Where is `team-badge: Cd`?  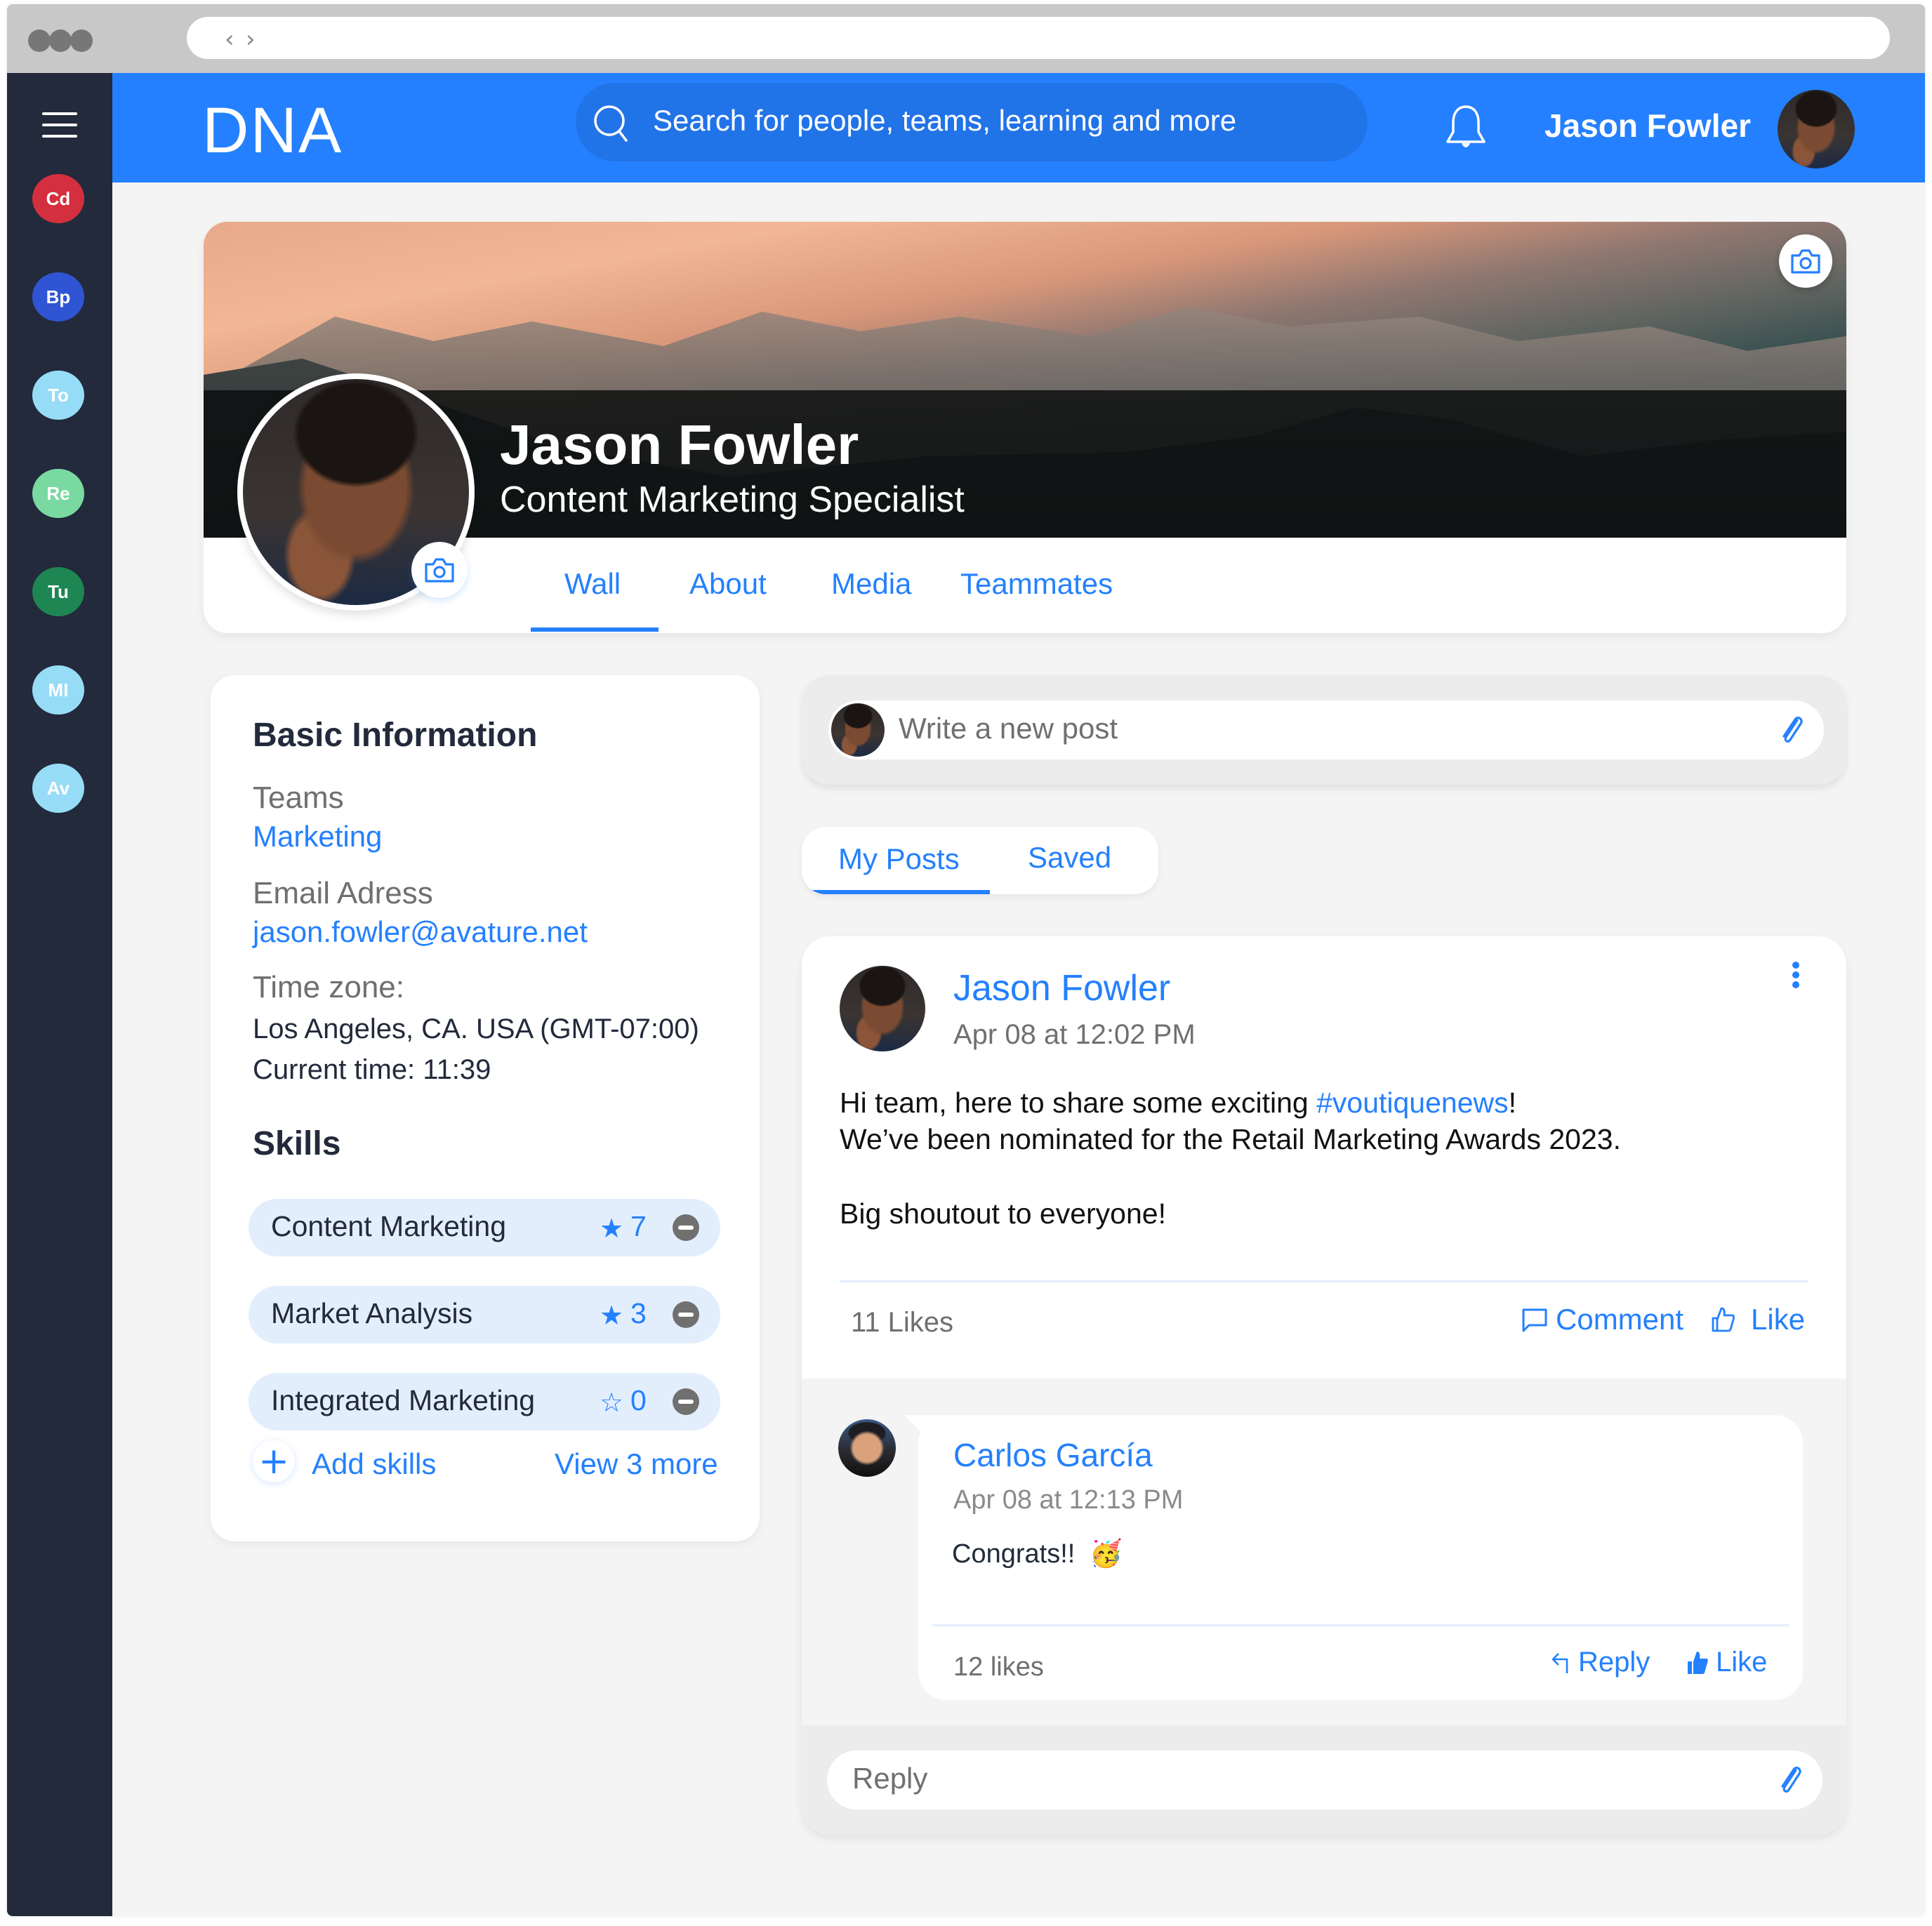 team-badge: Cd is located at coordinates (58, 199).